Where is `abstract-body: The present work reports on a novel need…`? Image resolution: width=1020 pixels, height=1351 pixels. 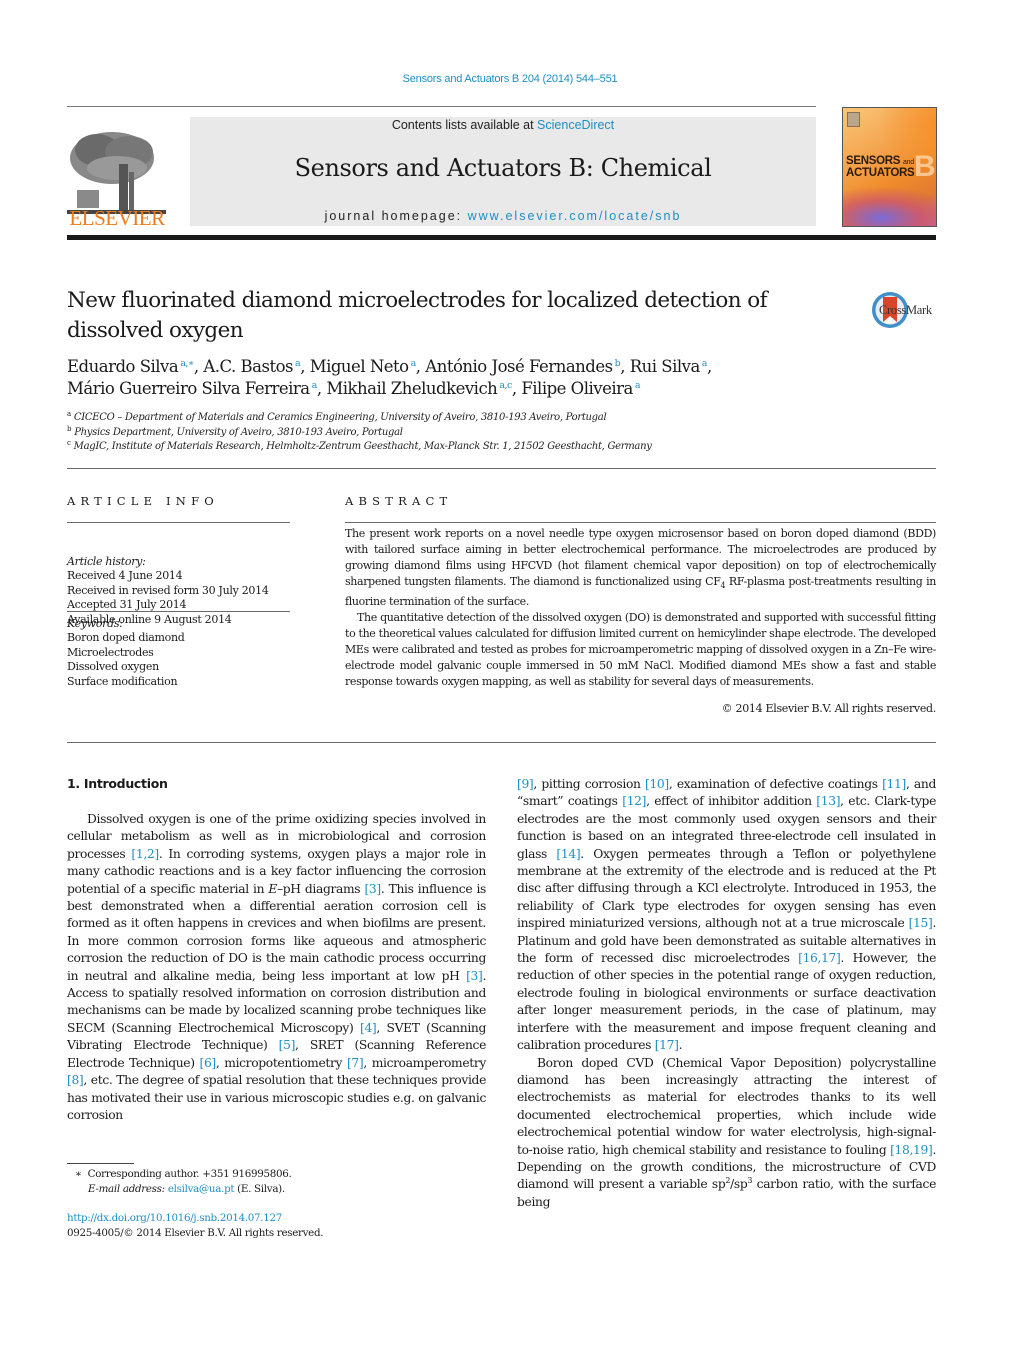 abstract-body: The present work reports on a novel need… is located at coordinates (640, 608).